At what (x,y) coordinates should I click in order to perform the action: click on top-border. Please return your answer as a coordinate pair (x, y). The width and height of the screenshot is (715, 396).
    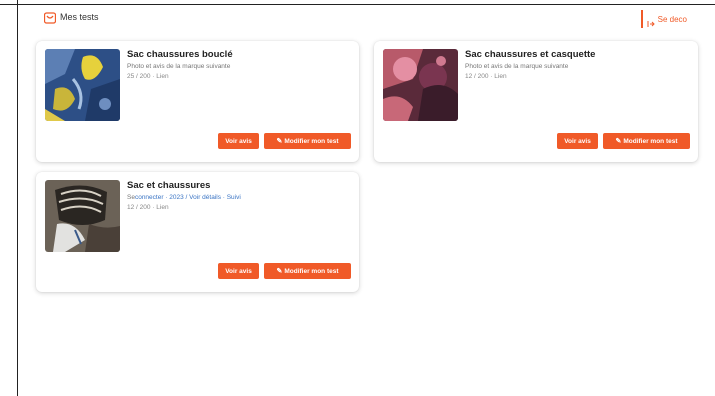
    Looking at the image, I should click on (357, 4).